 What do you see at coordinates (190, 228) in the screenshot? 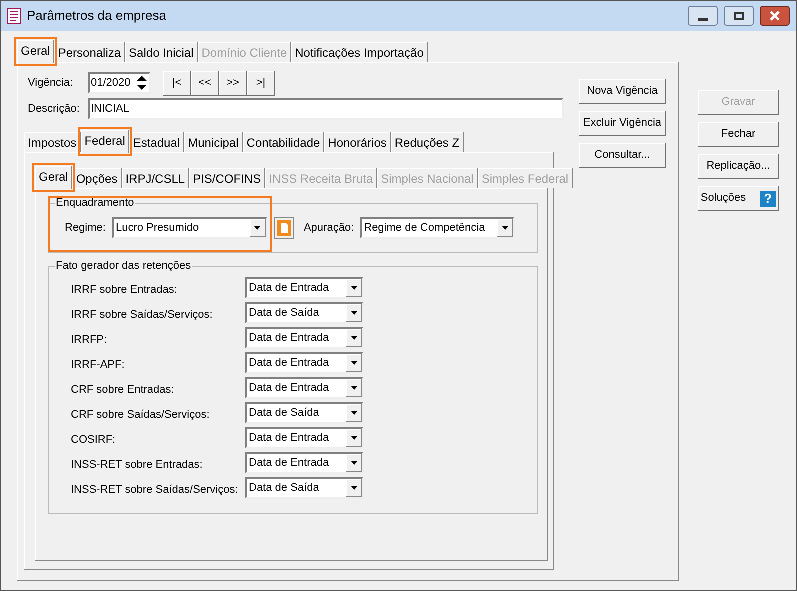
I see `dropdown: Lucro Presumido` at bounding box center [190, 228].